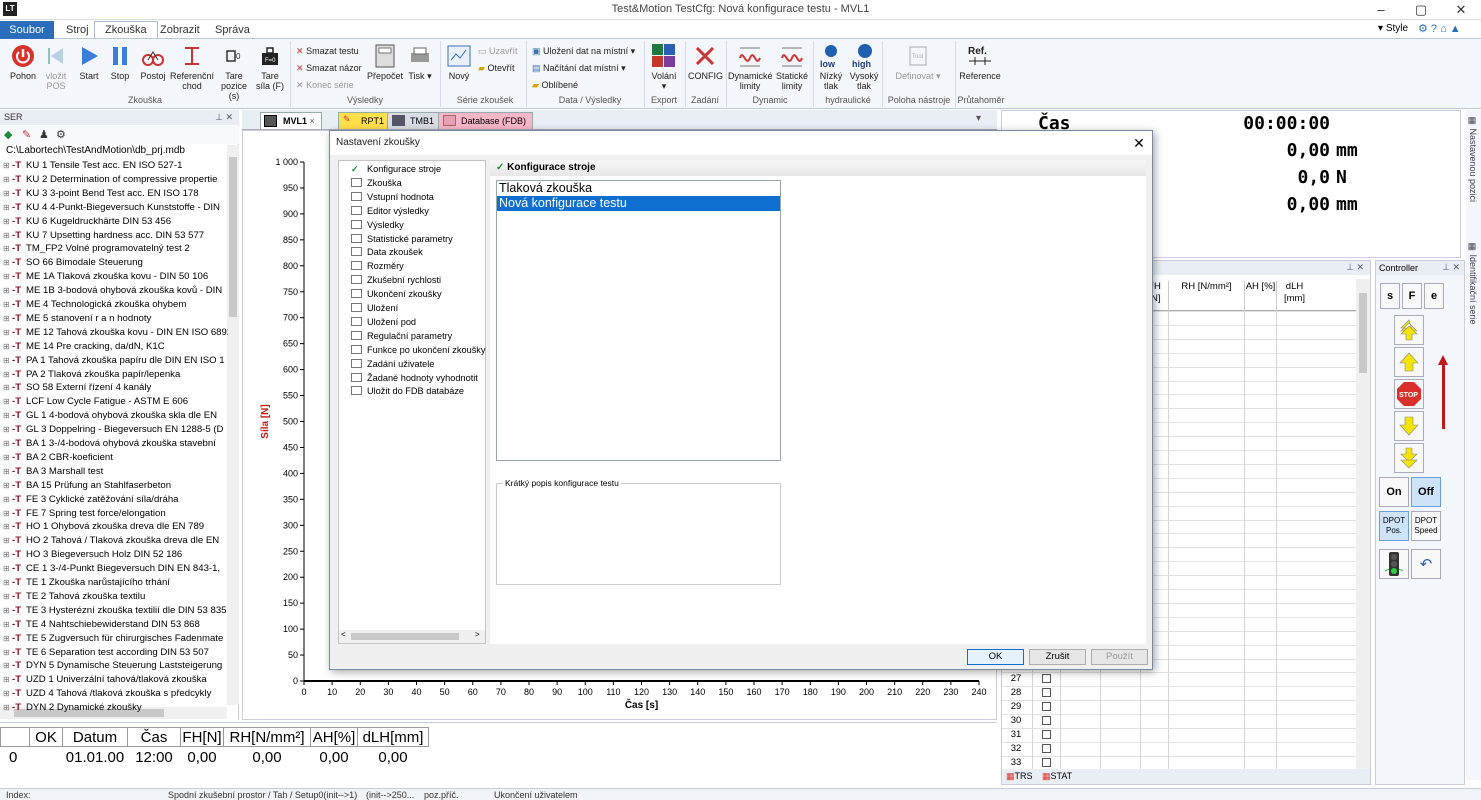 This screenshot has width=1481, height=800. What do you see at coordinates (114, 500) in the screenshot?
I see `ser-tree-item: ⊞ -T FE 3 Cyklické zatěžování síla/dráha` at bounding box center [114, 500].